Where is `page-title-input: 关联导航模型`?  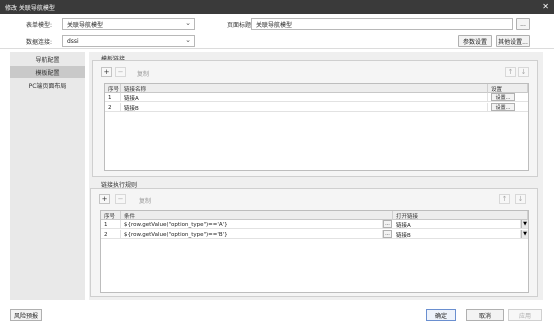
page-title-input: 关联导航模型 is located at coordinates (382, 24).